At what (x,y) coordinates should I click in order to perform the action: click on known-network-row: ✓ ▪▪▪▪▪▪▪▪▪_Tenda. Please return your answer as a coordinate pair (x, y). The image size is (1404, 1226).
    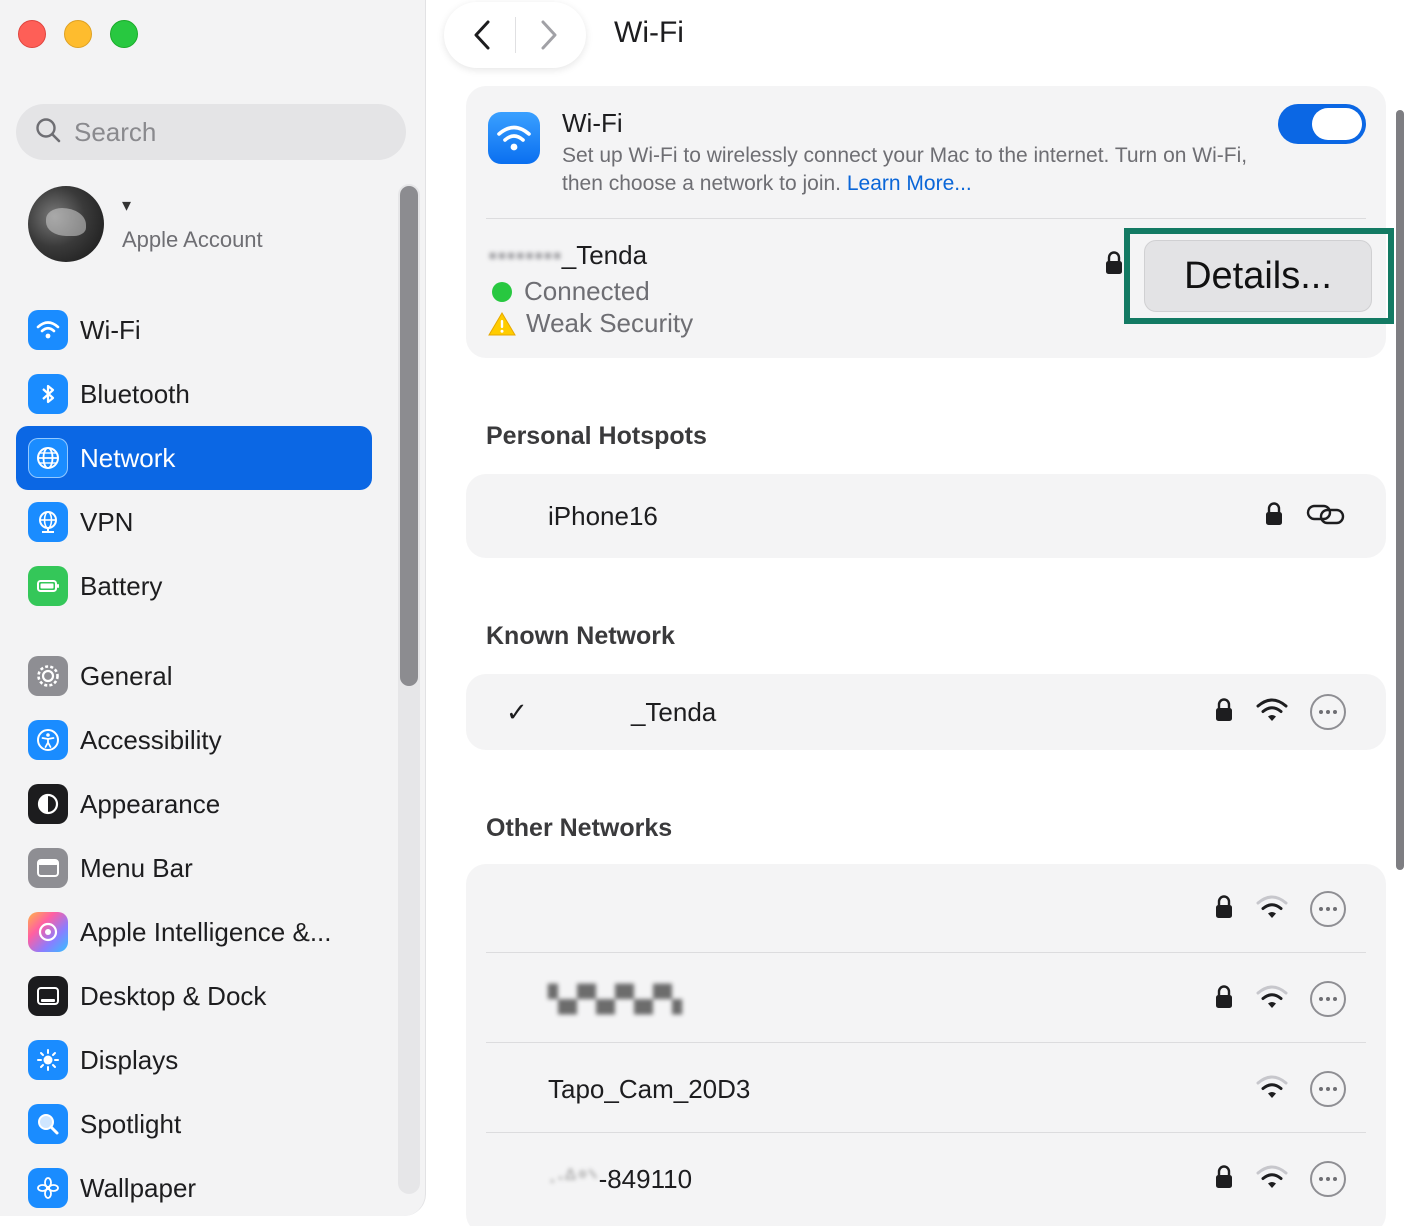
    Looking at the image, I should click on (926, 712).